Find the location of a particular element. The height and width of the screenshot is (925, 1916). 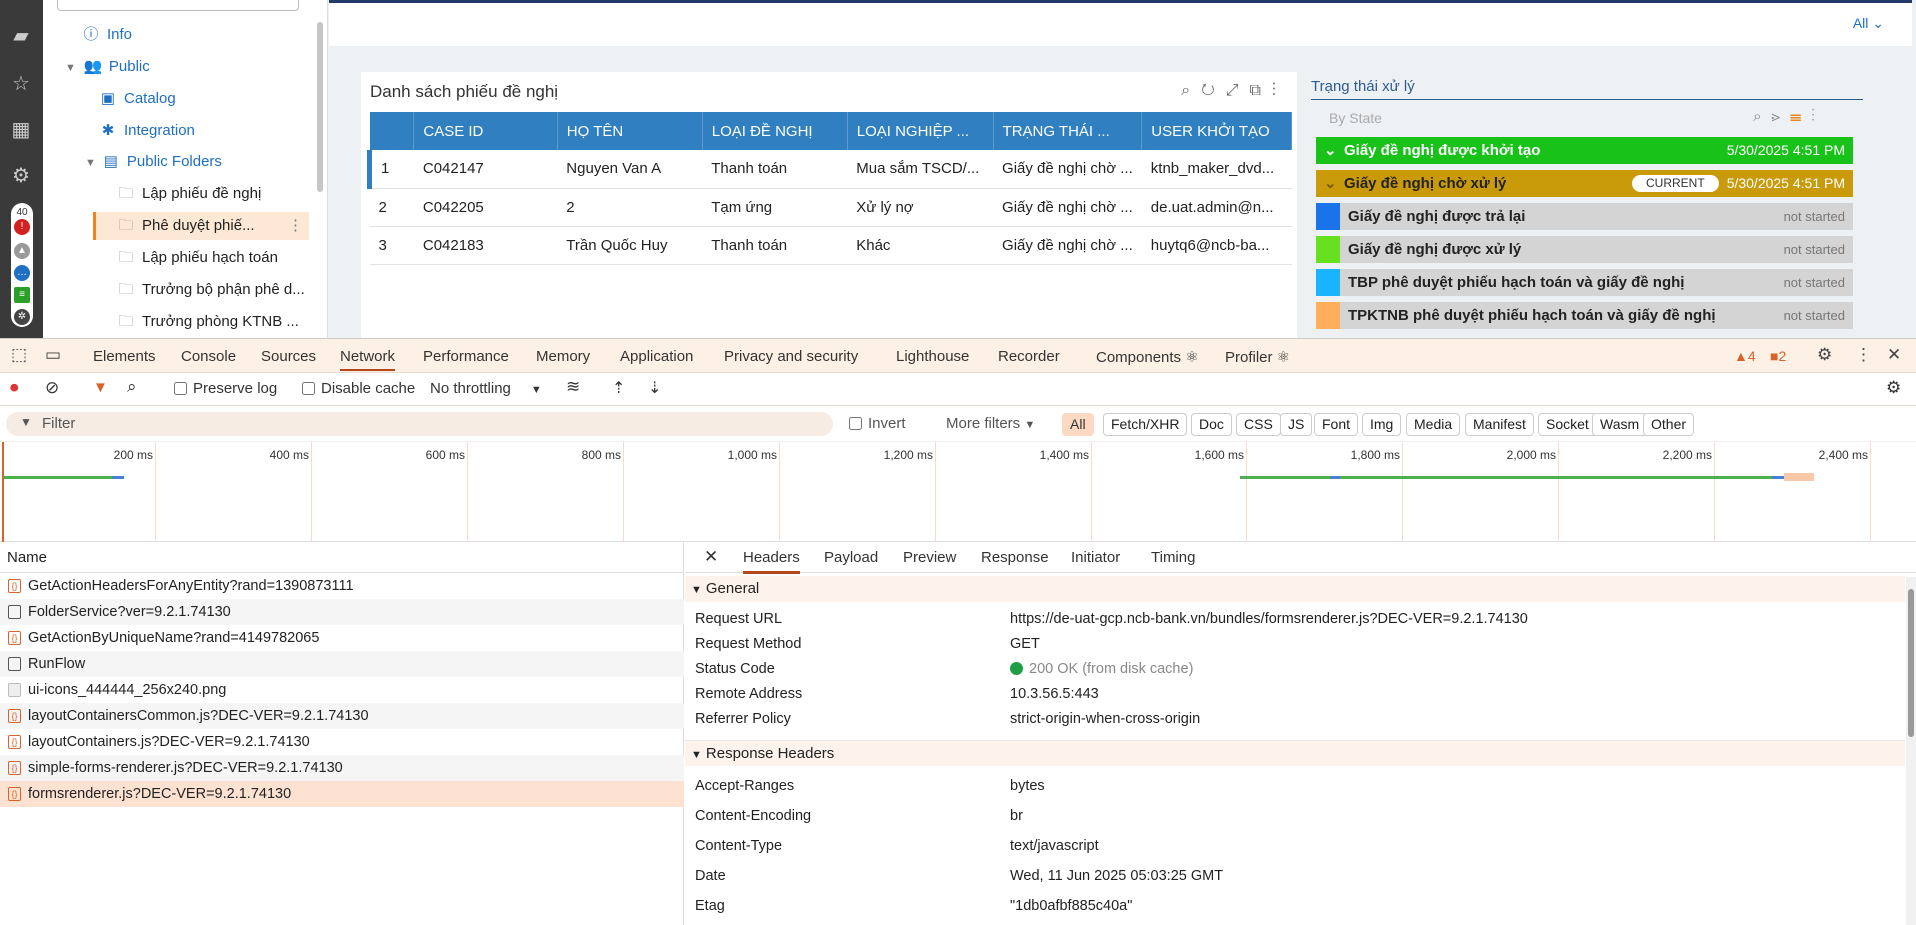

warnings-counter: ▲4 is located at coordinates (1745, 356).